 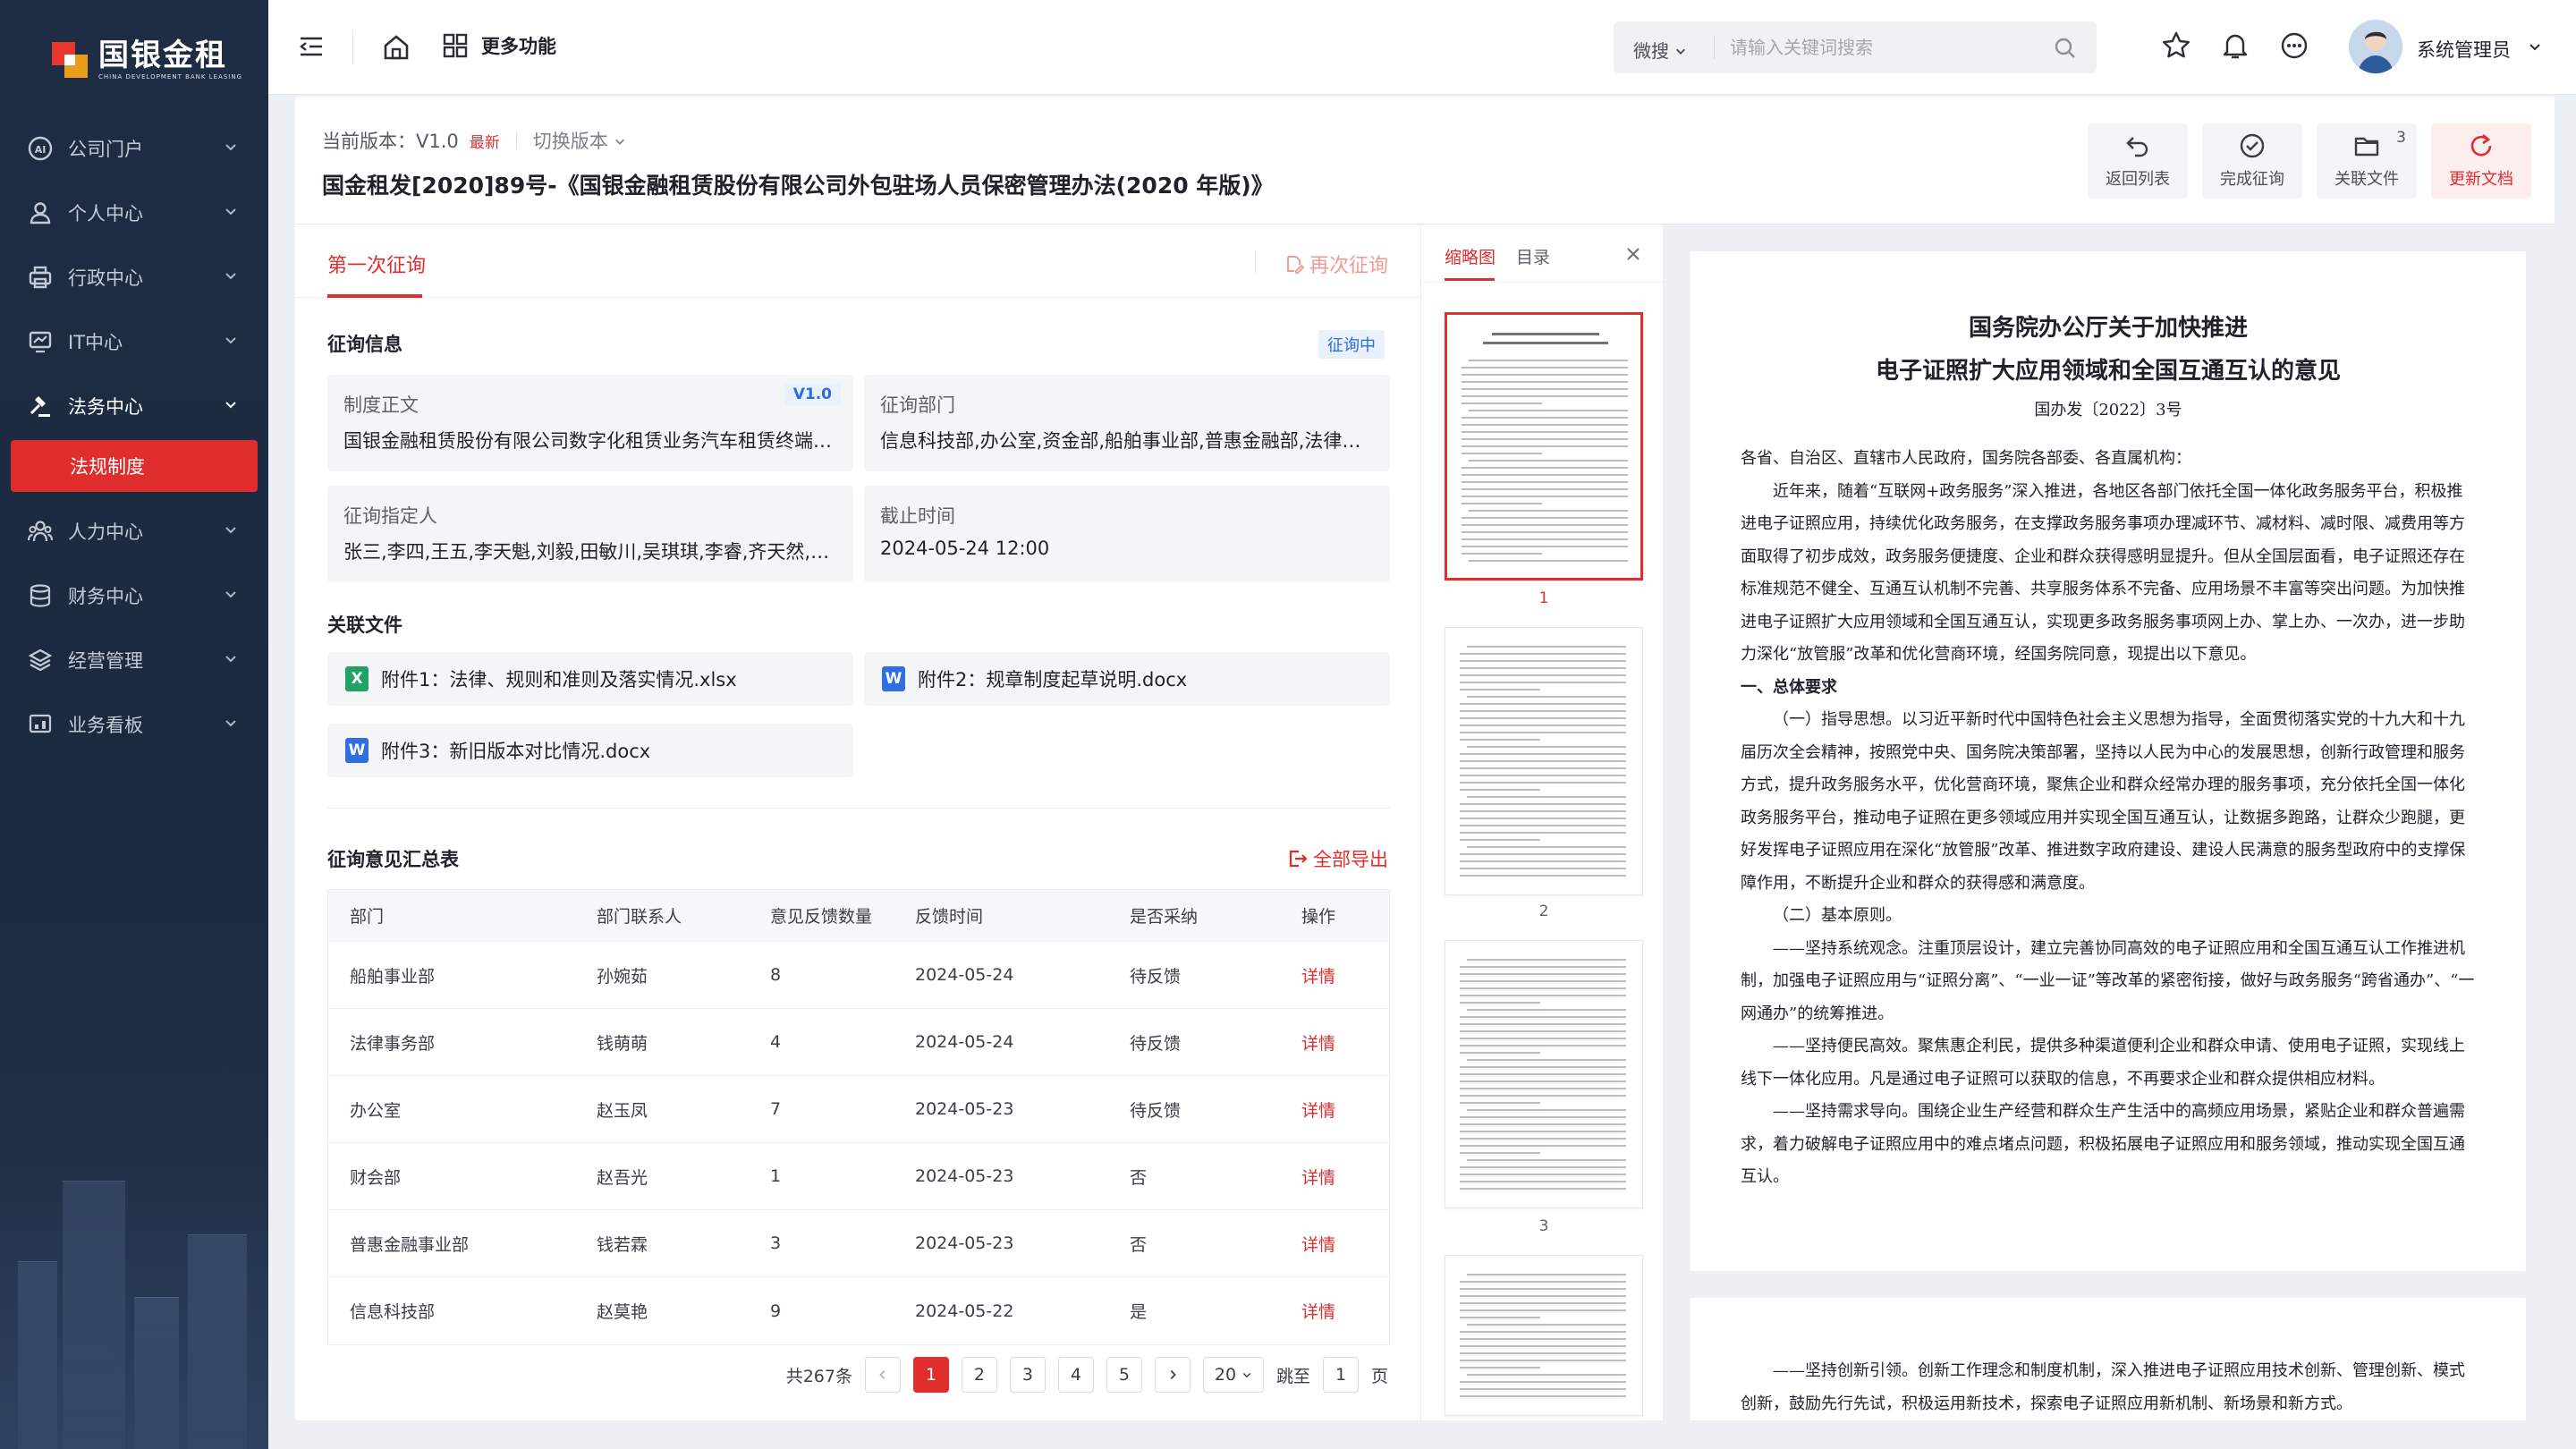 What do you see at coordinates (134, 660) in the screenshot?
I see `sidebar-item-operations: 经营管理` at bounding box center [134, 660].